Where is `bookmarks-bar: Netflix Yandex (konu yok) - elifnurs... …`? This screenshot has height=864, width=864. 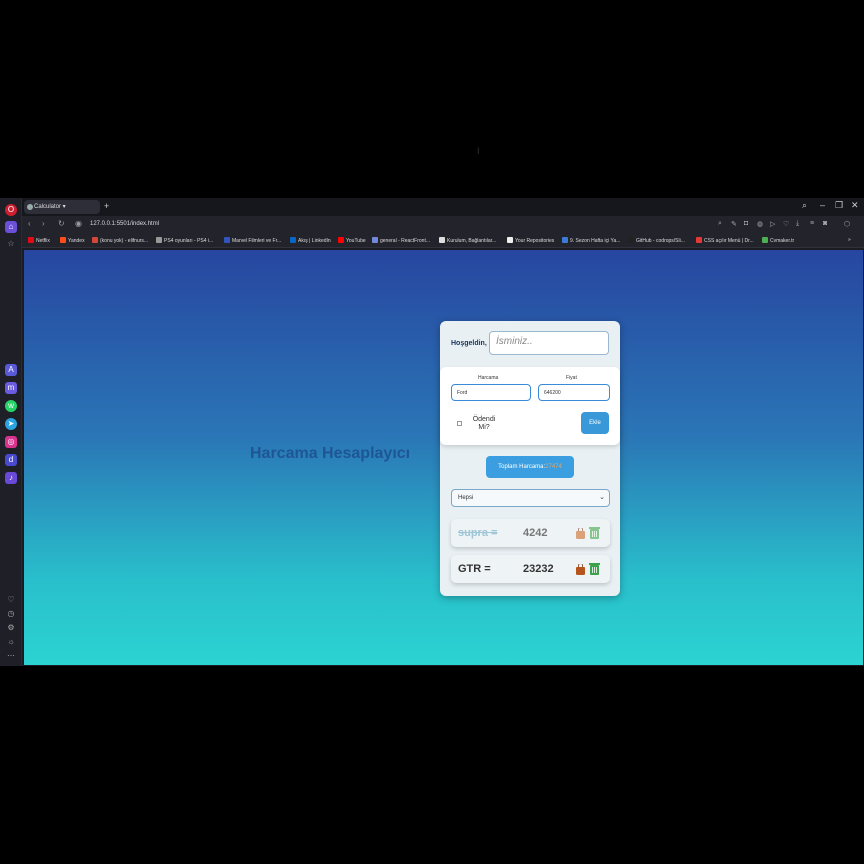
bookmarks-bar: Netflix Yandex (konu yok) - elifnurs... … is located at coordinates (443, 241).